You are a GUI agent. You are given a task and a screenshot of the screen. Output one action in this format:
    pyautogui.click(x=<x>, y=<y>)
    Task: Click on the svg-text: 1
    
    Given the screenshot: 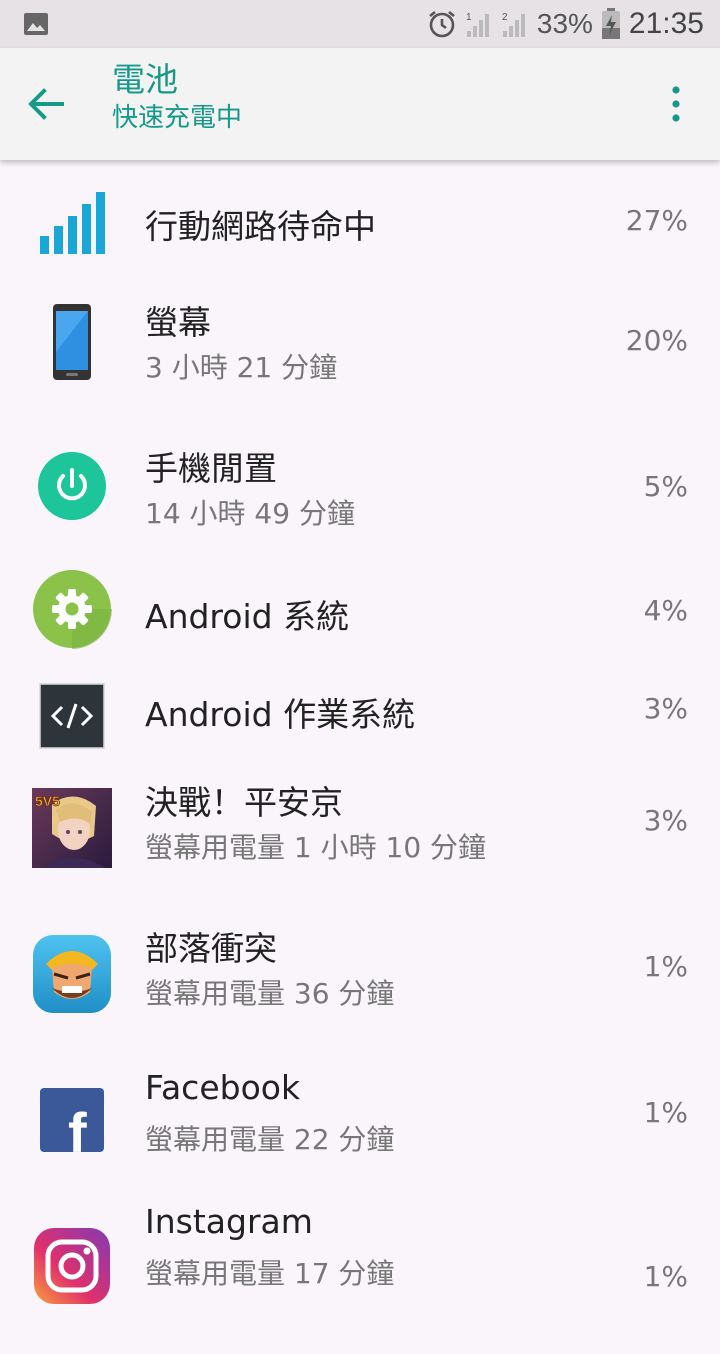 What is the action you would take?
    pyautogui.click(x=469, y=17)
    